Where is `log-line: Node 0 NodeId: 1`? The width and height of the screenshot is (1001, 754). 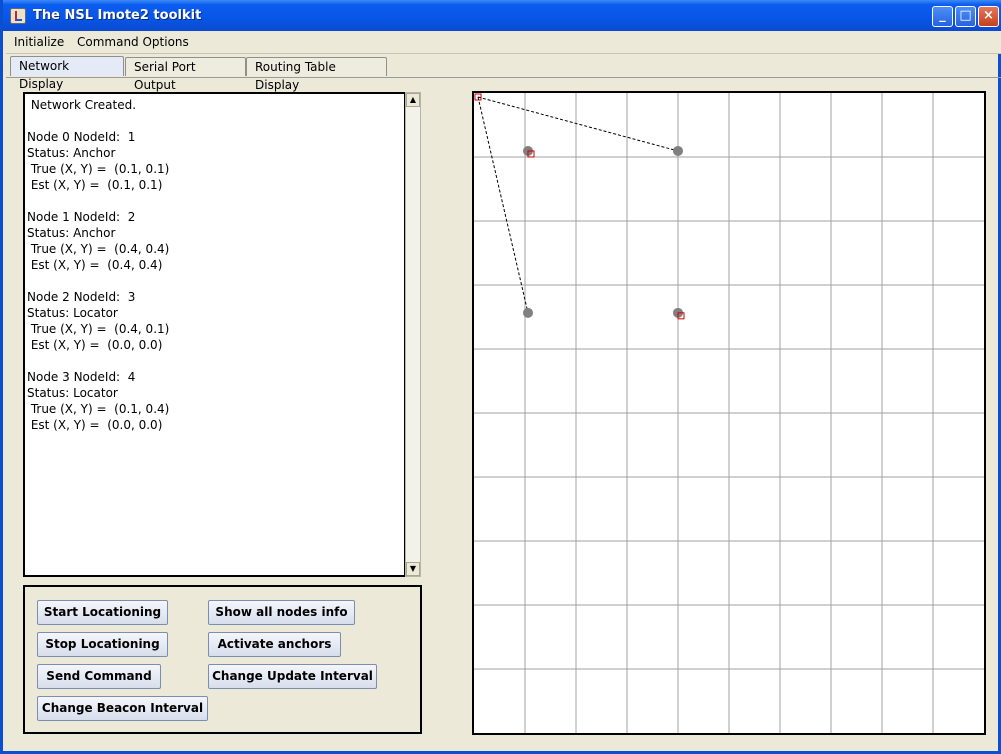
log-line: Node 0 NodeId: 1 is located at coordinates (81, 137).